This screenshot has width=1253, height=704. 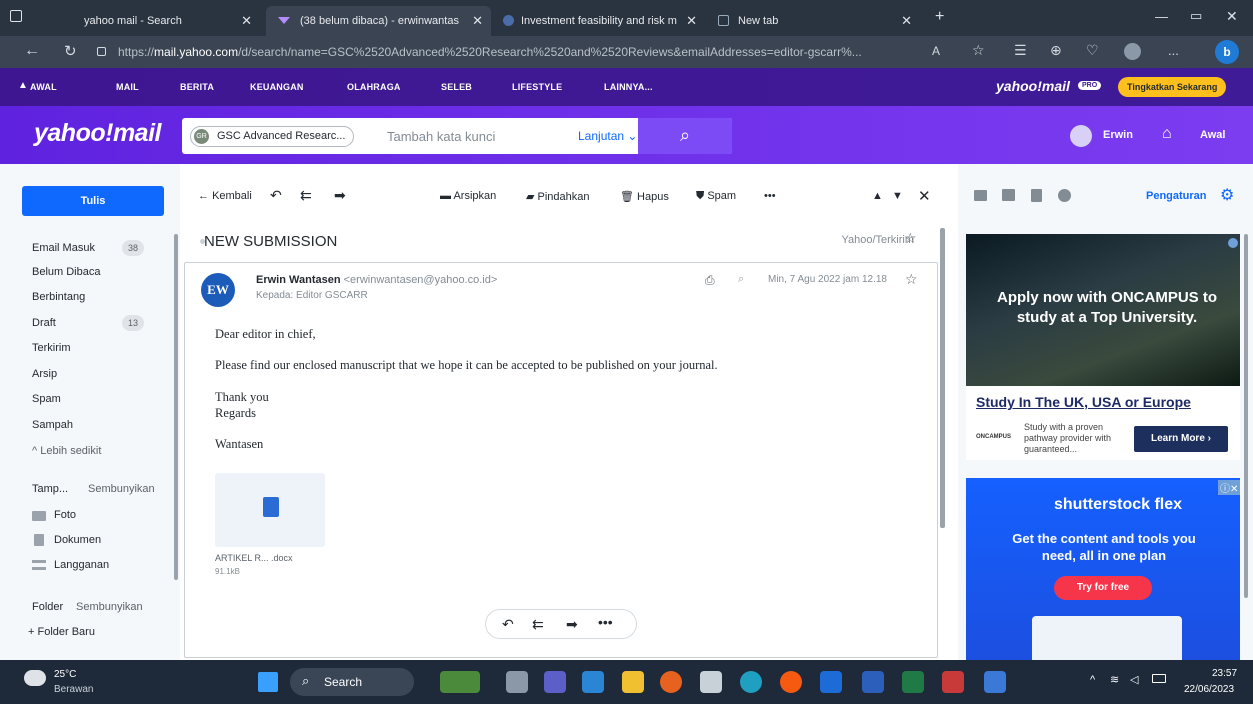 I want to click on close-window-button: ✕, so click(x=1232, y=16).